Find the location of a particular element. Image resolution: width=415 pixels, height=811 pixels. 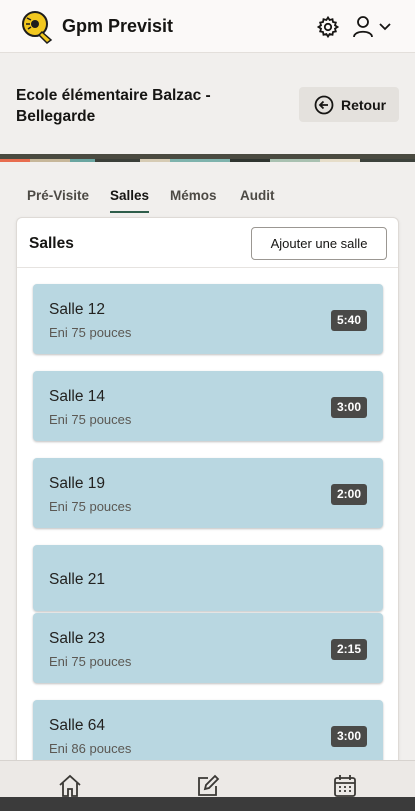

room-item: Salle 12 Eni 75 pouces 5:40 is located at coordinates (208, 319).